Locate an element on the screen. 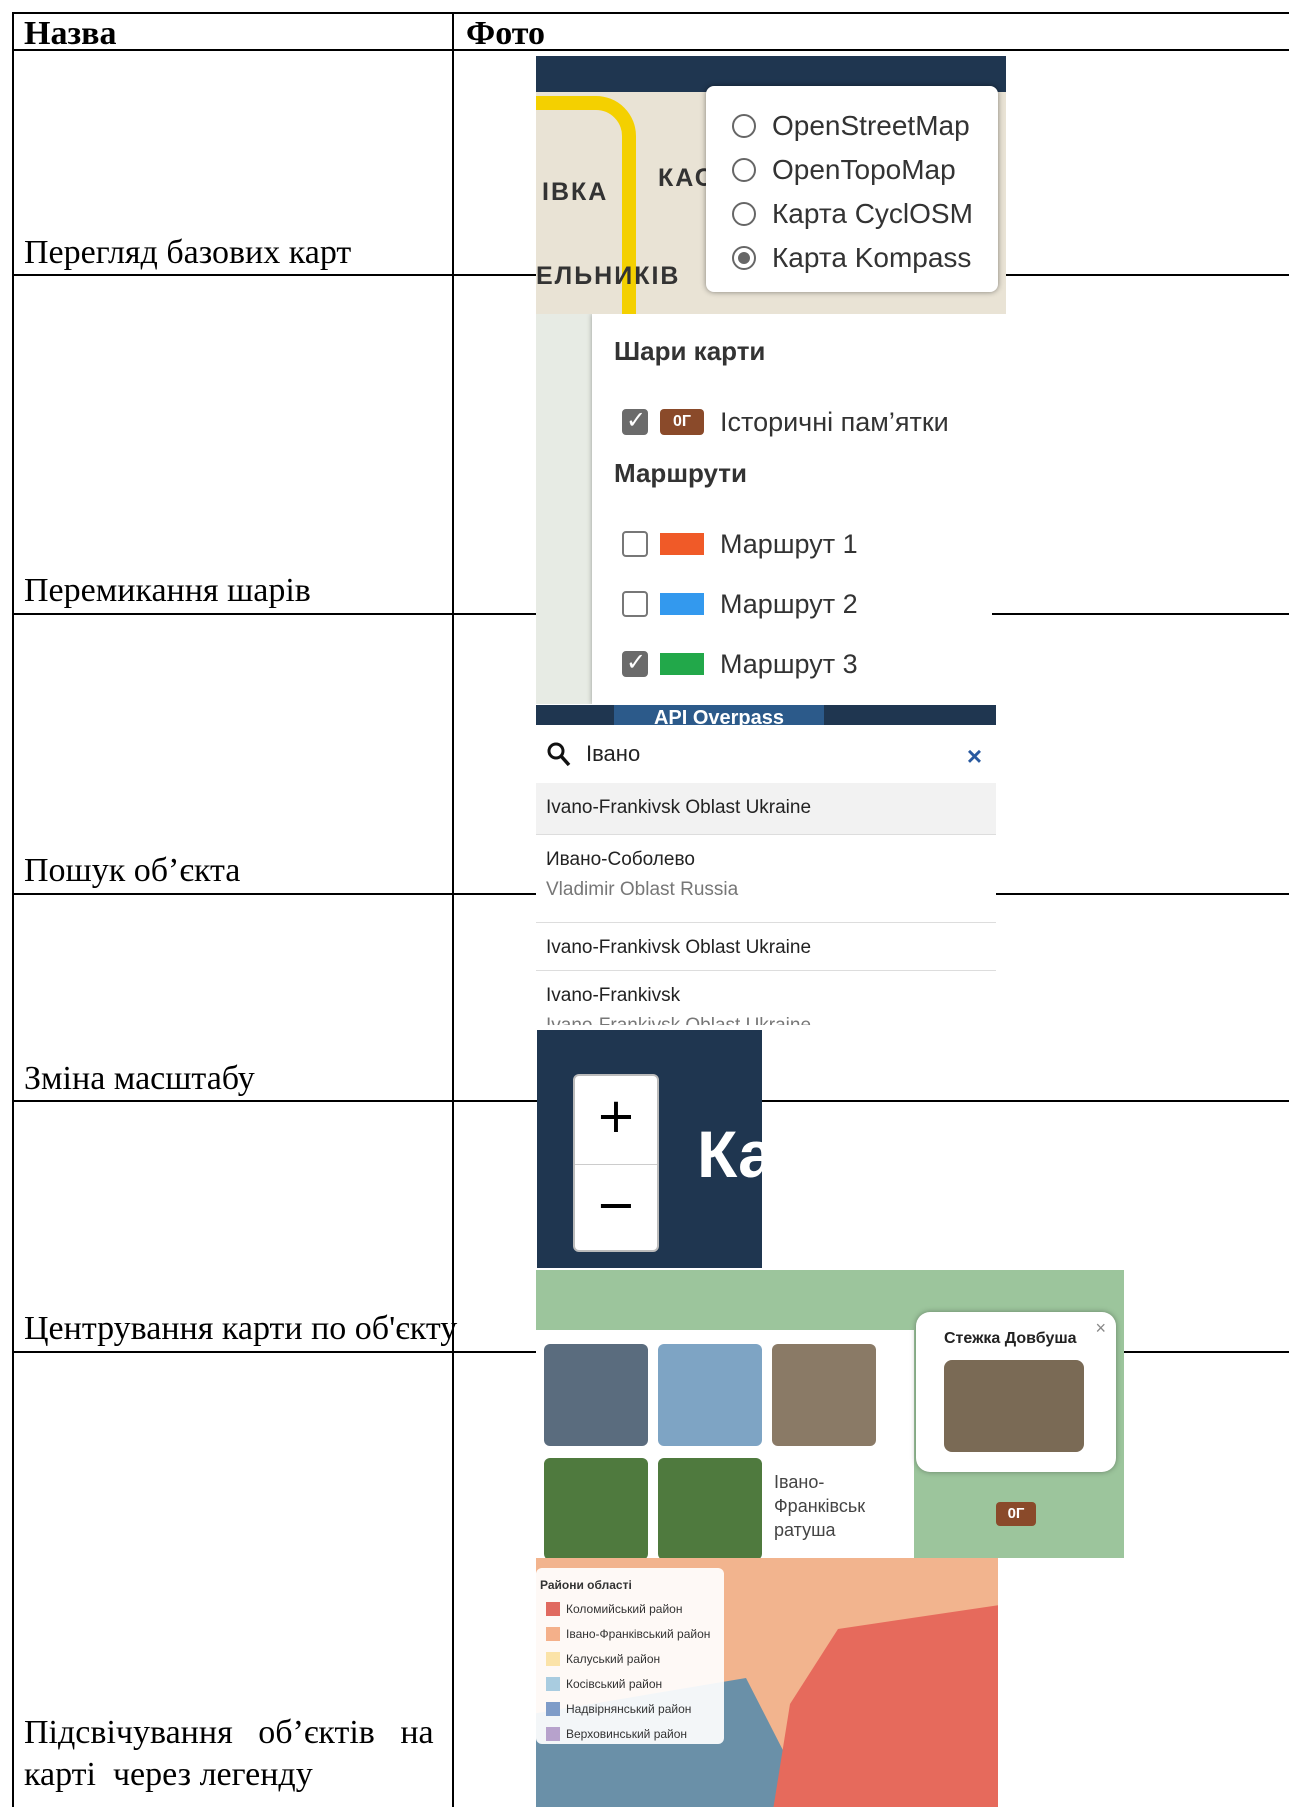  basemap-option-label: OpenStreetMap is located at coordinates (871, 125).